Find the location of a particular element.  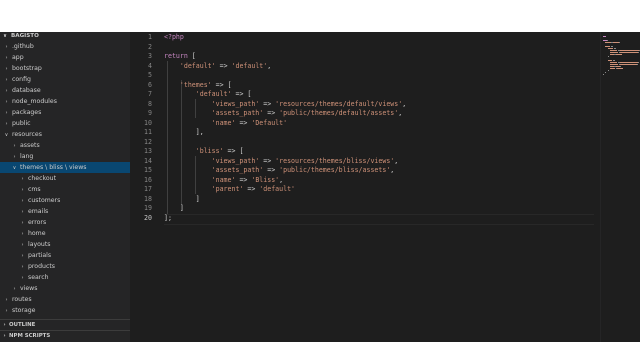

code-line: ] is located at coordinates (182, 199).